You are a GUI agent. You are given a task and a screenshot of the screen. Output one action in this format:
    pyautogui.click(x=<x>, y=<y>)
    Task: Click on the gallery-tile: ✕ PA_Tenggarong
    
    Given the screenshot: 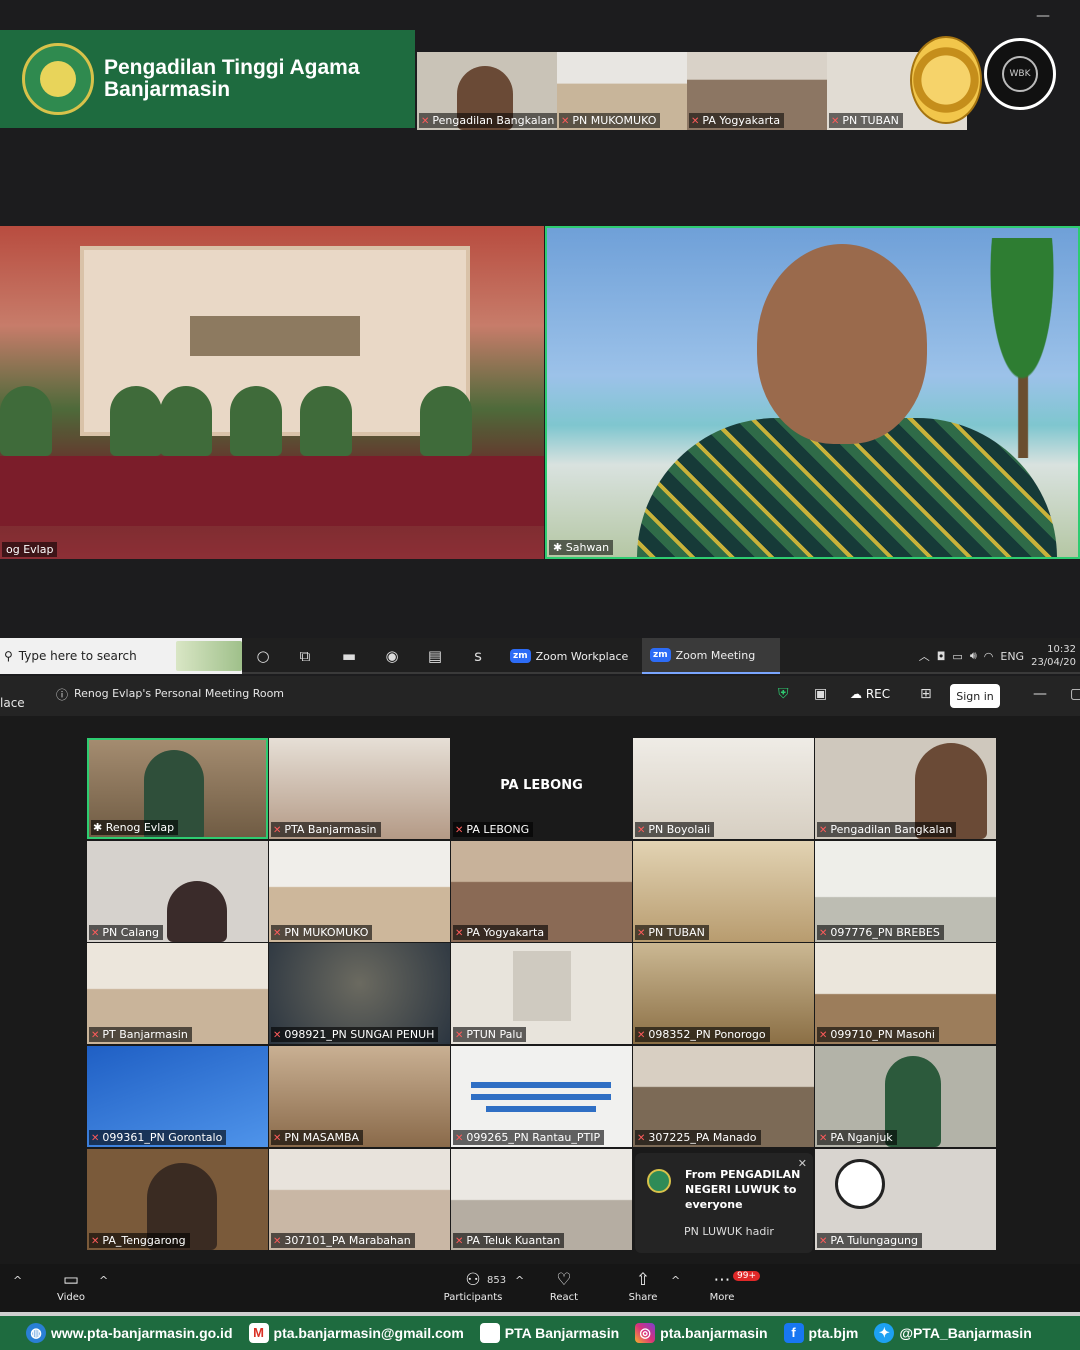 What is the action you would take?
    pyautogui.click(x=177, y=1199)
    